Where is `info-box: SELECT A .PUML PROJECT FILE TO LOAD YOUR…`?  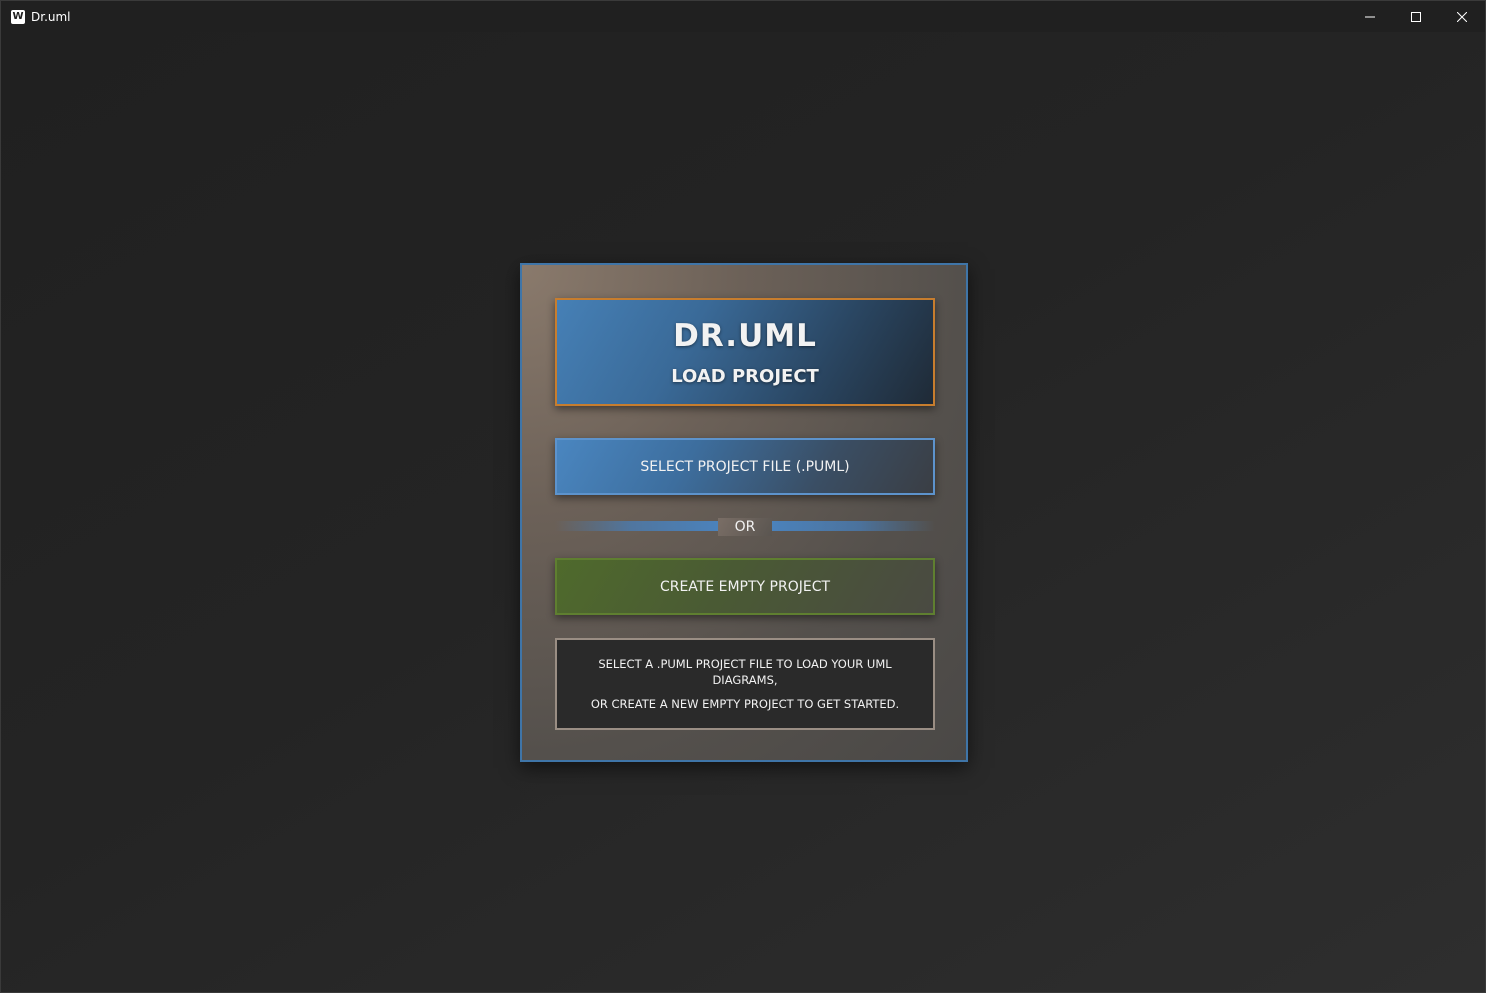 info-box: SELECT A .PUML PROJECT FILE TO LOAD YOUR… is located at coordinates (745, 684).